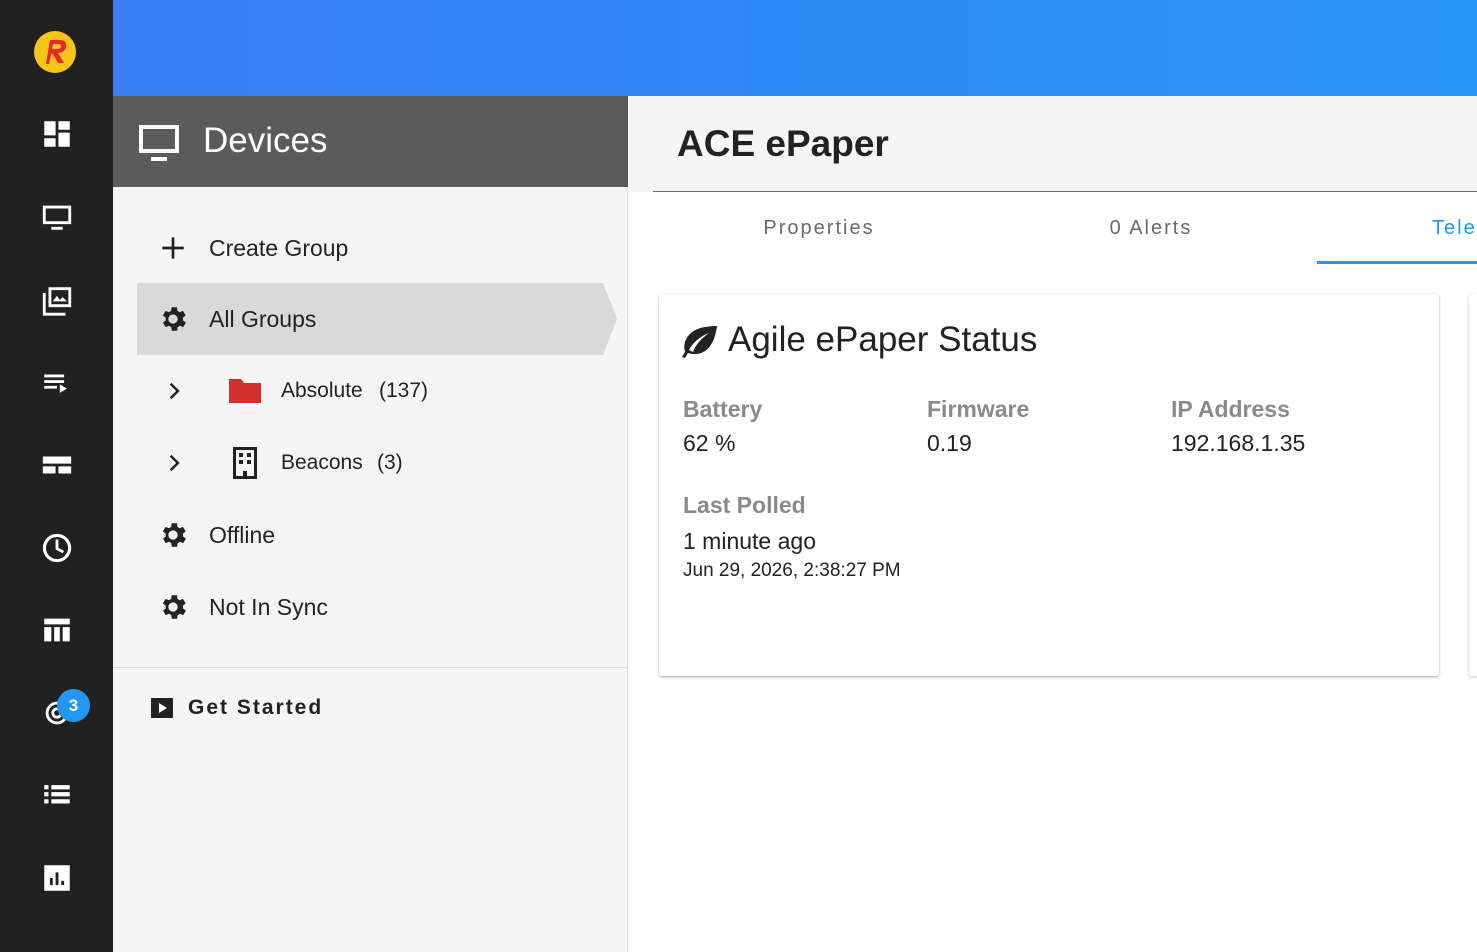  I want to click on battery-value: 62 %, so click(709, 443).